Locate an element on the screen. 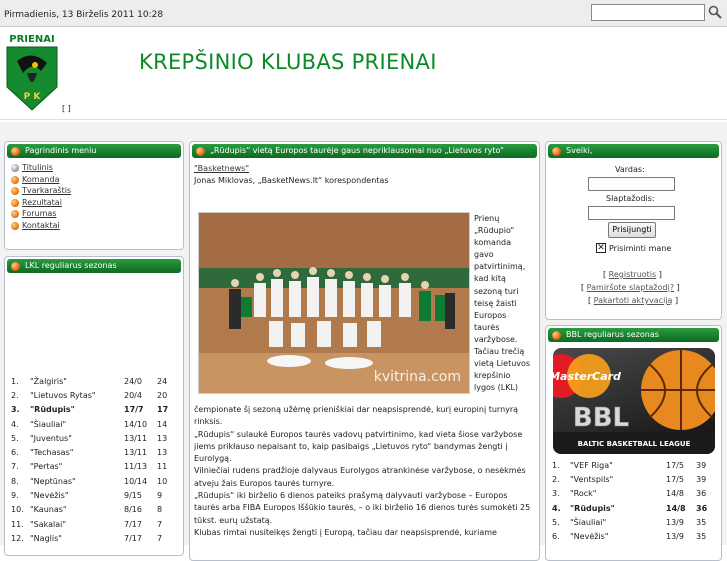 Image resolution: width=727 pixels, height=561 pixels. team-name: "Kaunas" is located at coordinates (48, 510).